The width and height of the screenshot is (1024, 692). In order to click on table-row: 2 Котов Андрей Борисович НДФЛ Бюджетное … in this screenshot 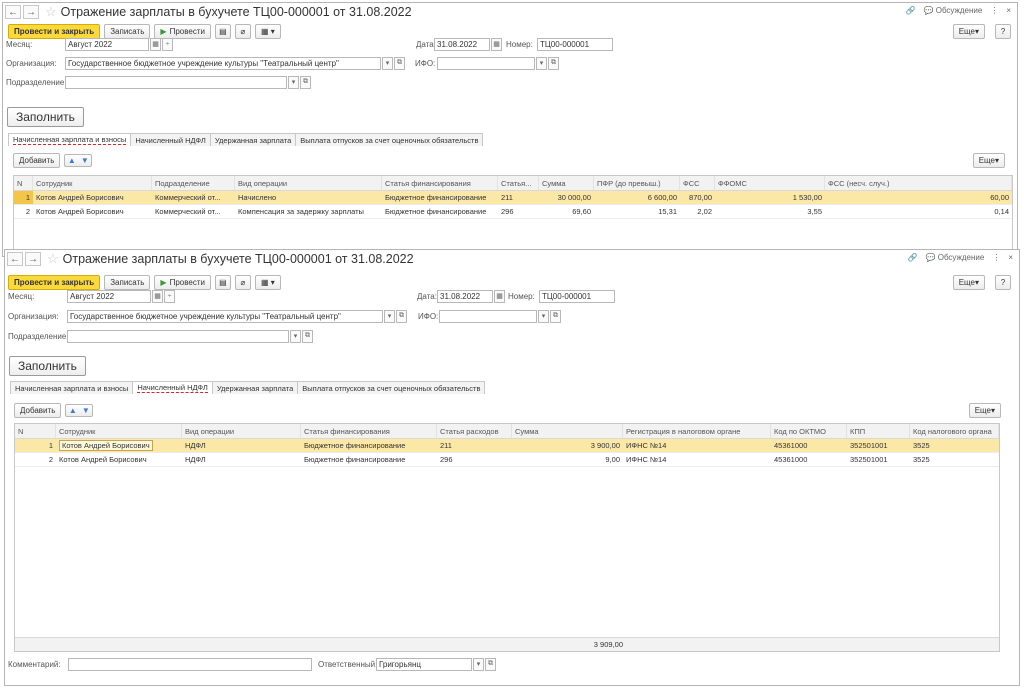, I will do `click(507, 460)`.